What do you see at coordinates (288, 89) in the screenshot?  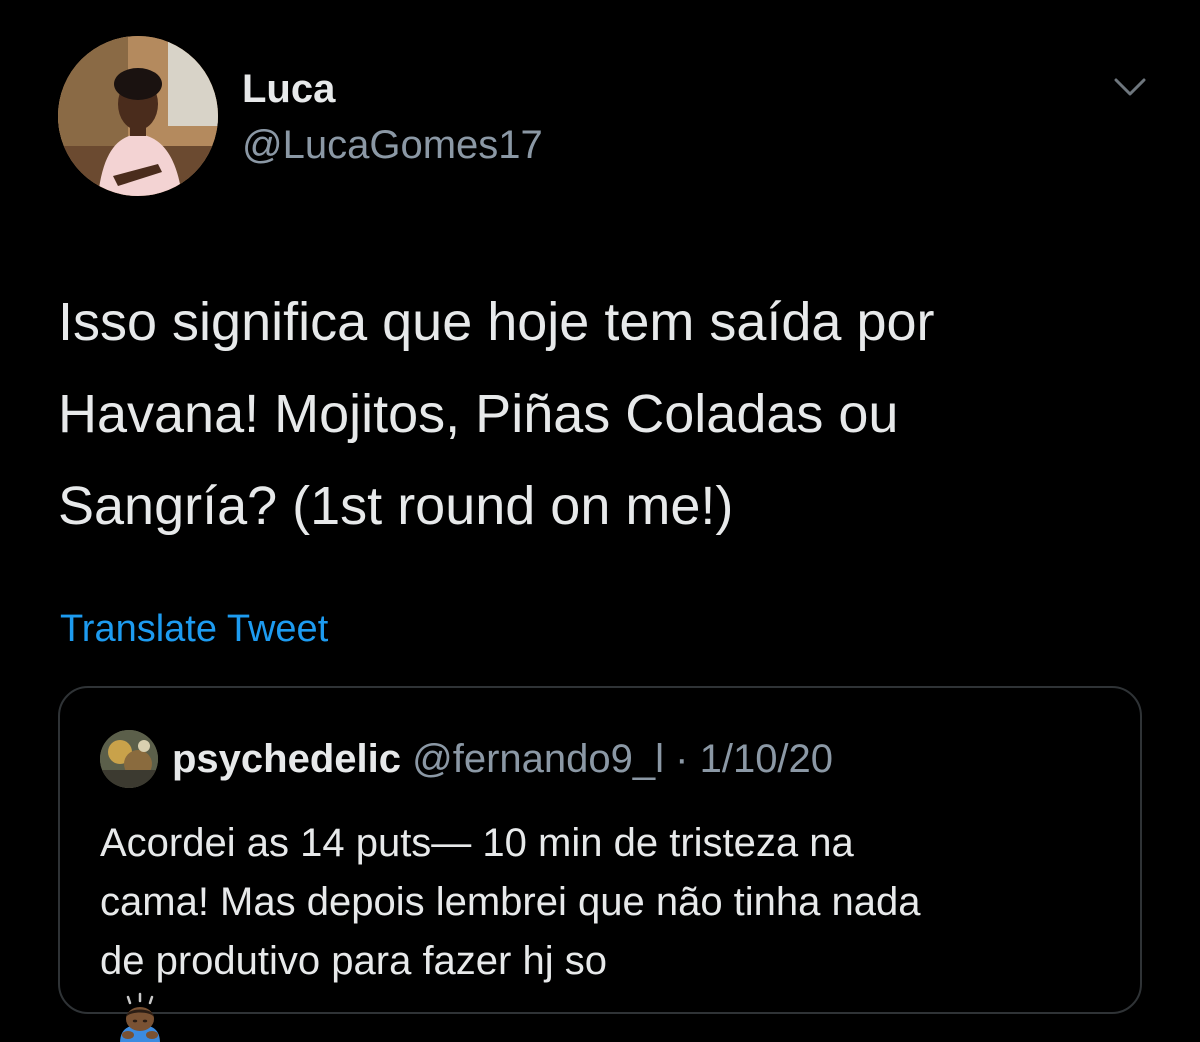 I see `author-display-name: Luca` at bounding box center [288, 89].